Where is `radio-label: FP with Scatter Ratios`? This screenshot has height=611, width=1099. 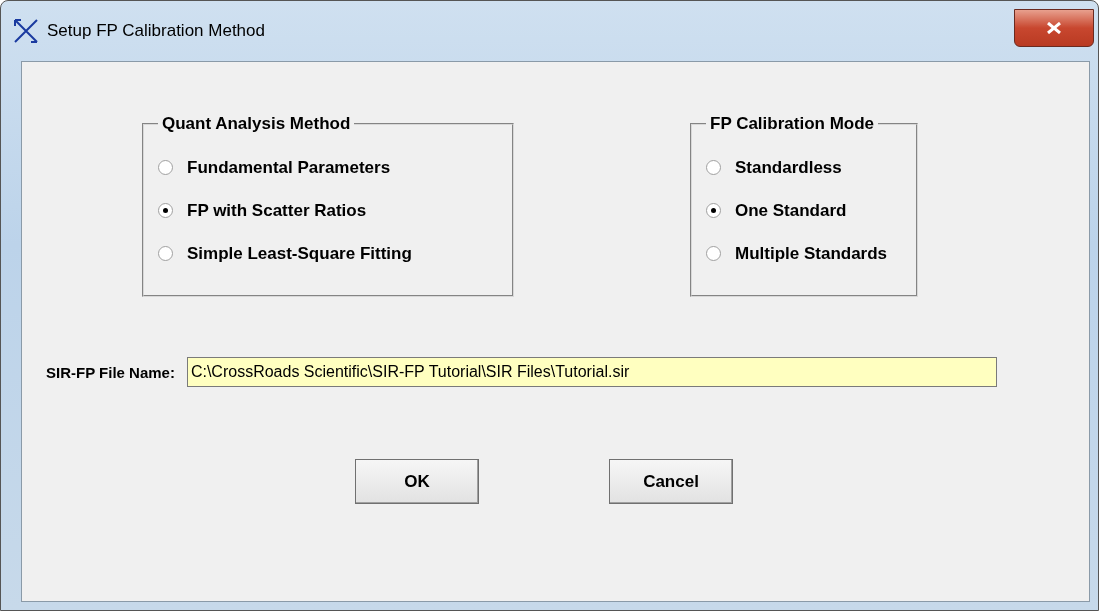
radio-label: FP with Scatter Ratios is located at coordinates (277, 210).